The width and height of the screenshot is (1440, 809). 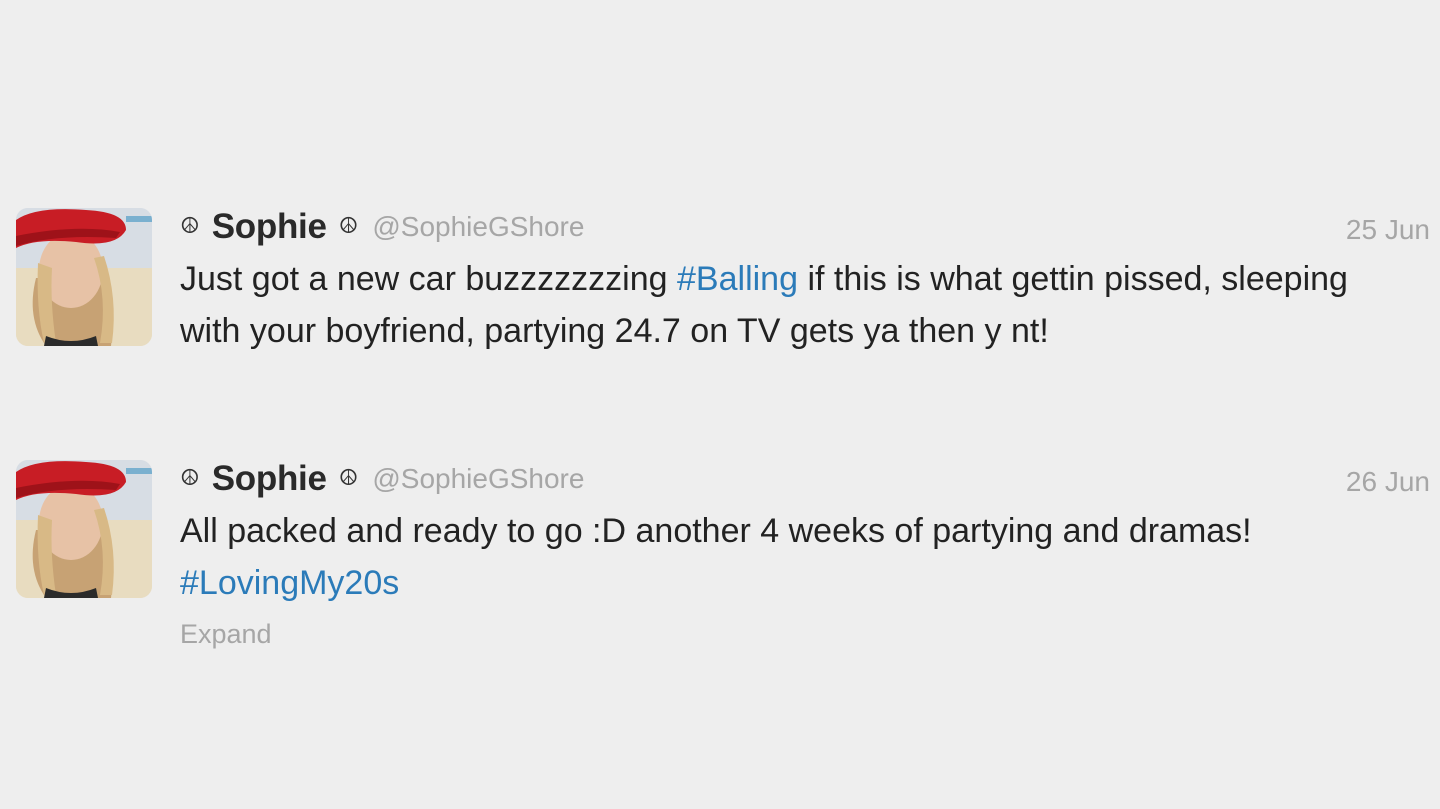 What do you see at coordinates (429, 279) in the screenshot?
I see `tweet-text-segment: Just got a new car buzzzzzzzing` at bounding box center [429, 279].